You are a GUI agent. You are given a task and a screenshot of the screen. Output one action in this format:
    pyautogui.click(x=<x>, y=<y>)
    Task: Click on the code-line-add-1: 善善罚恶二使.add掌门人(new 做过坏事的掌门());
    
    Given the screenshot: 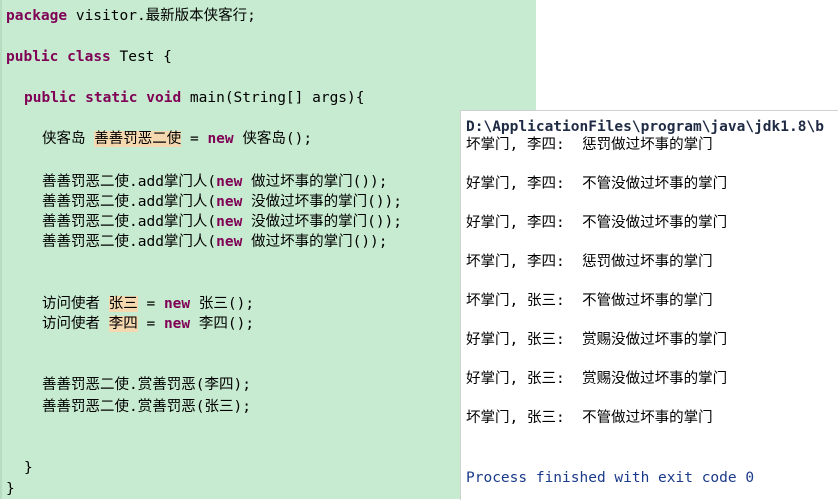 What is the action you would take?
    pyautogui.click(x=215, y=182)
    